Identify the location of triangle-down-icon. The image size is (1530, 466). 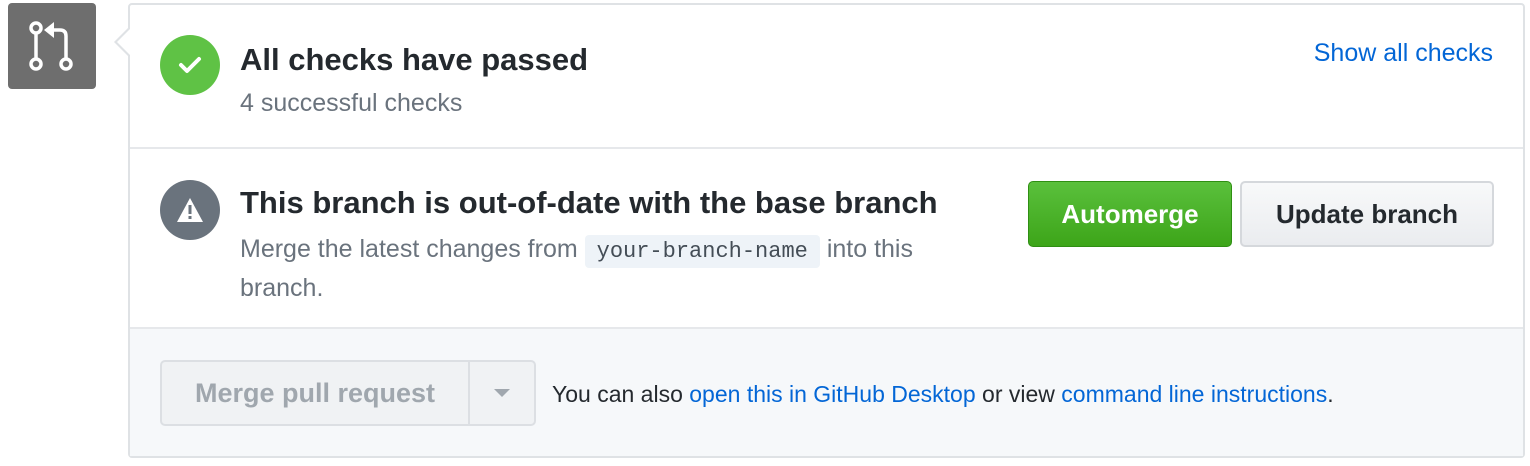
(502, 393).